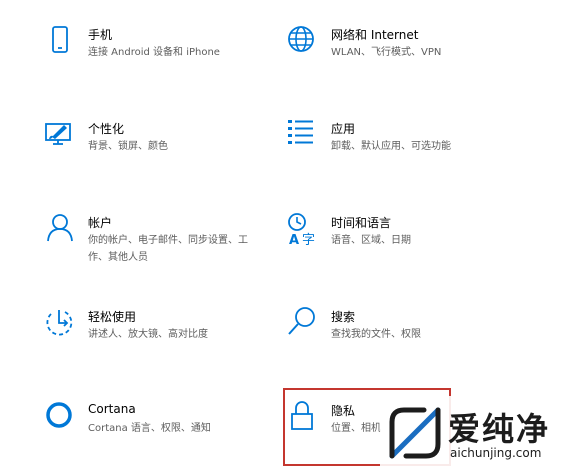 The width and height of the screenshot is (575, 470). I want to click on svg-text: 字, so click(308, 239).